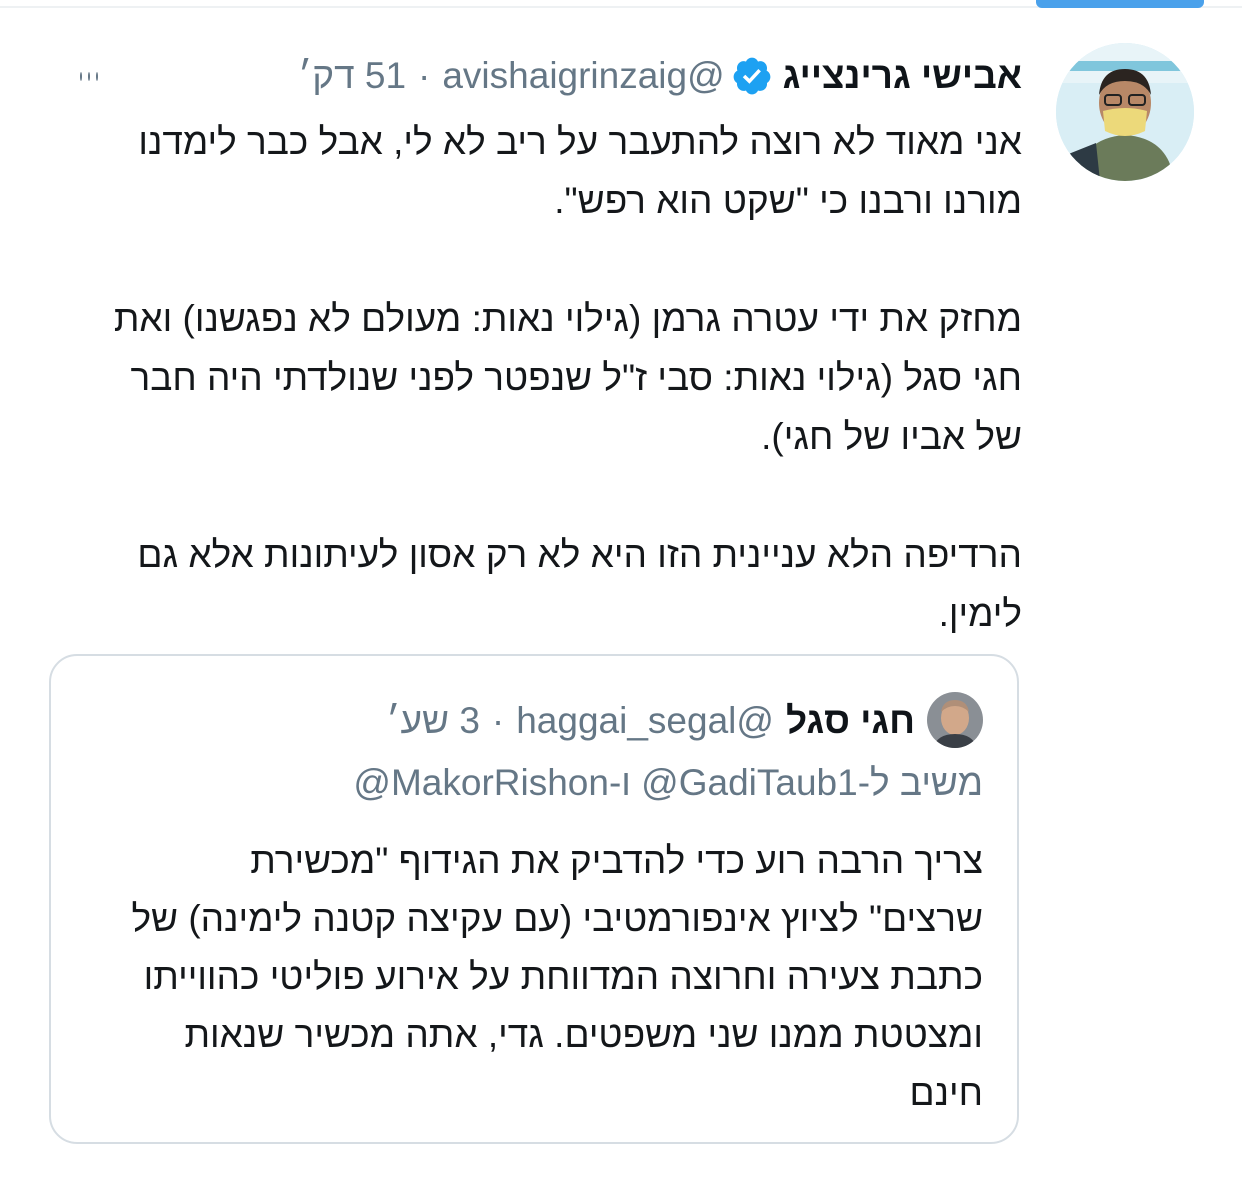 Image resolution: width=1242 pixels, height=1187 pixels. What do you see at coordinates (352, 76) in the screenshot?
I see `tweet-timestamp: 51 דק׳` at bounding box center [352, 76].